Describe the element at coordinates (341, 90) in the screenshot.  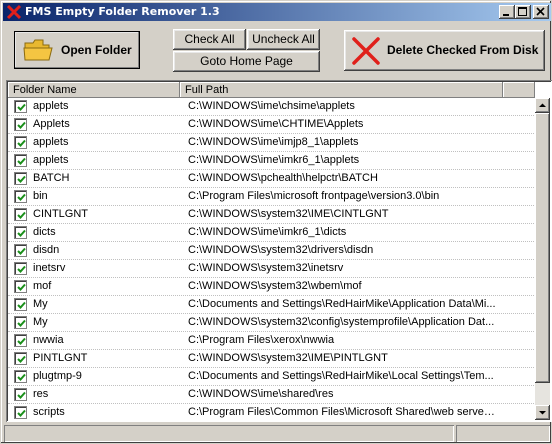
I see `column-header-full-path: Full Path` at that location.